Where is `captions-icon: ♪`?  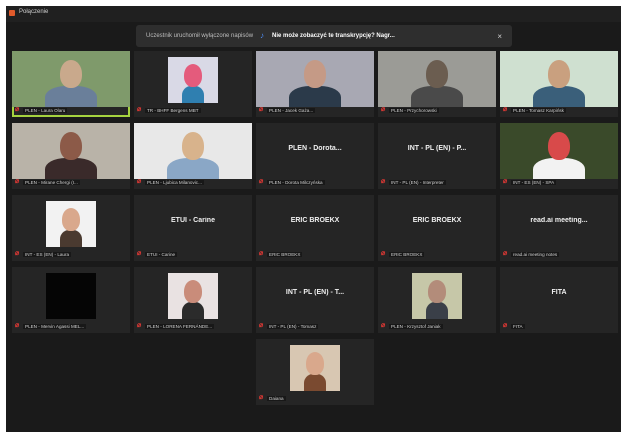 captions-icon: ♪ is located at coordinates (262, 35).